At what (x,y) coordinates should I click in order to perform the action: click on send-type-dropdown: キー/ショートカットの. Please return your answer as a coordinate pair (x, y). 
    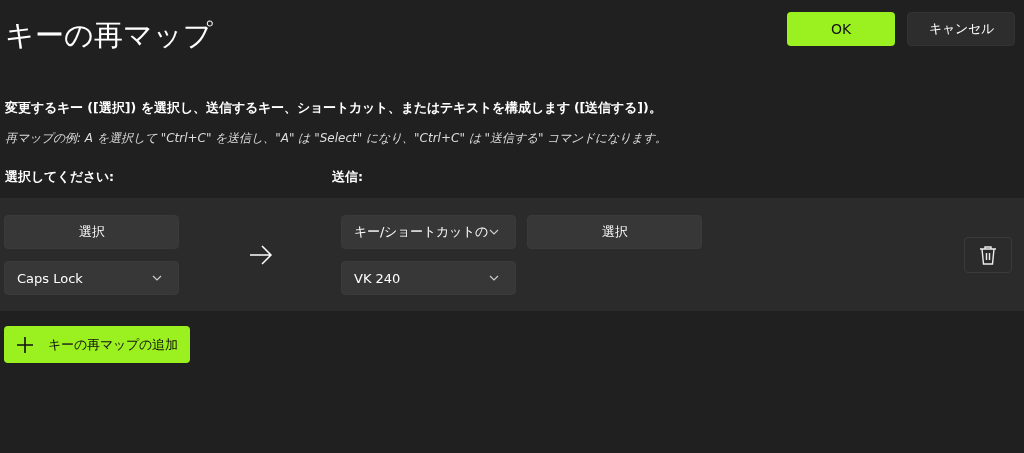
    Looking at the image, I should click on (428, 232).